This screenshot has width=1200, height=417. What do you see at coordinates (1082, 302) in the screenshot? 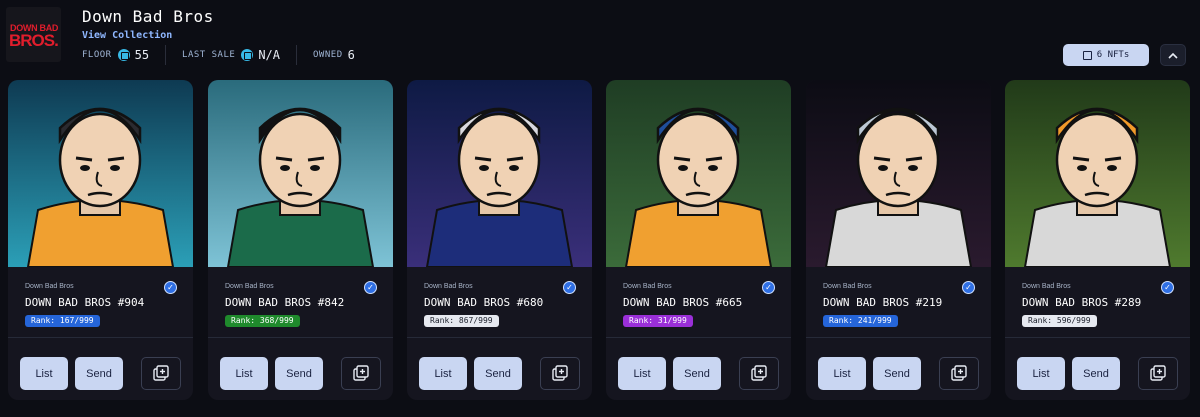
I see `nft-name: DOWN BAD BROS #289` at bounding box center [1082, 302].